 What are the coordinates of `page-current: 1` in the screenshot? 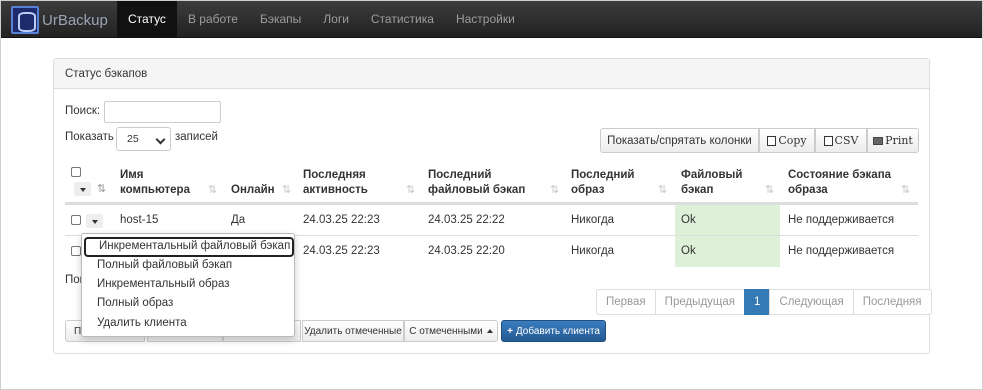 It's located at (757, 302).